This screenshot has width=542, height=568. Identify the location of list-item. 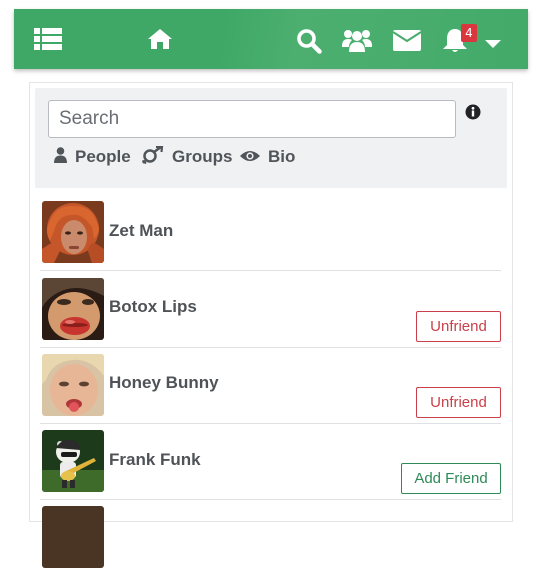
(270, 534).